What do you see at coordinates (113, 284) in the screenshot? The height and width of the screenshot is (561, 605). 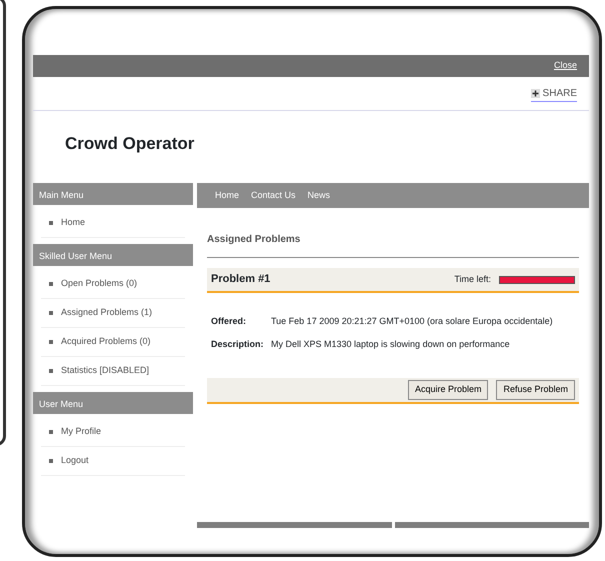 I see `sidebar-item: Open Problems (0)` at bounding box center [113, 284].